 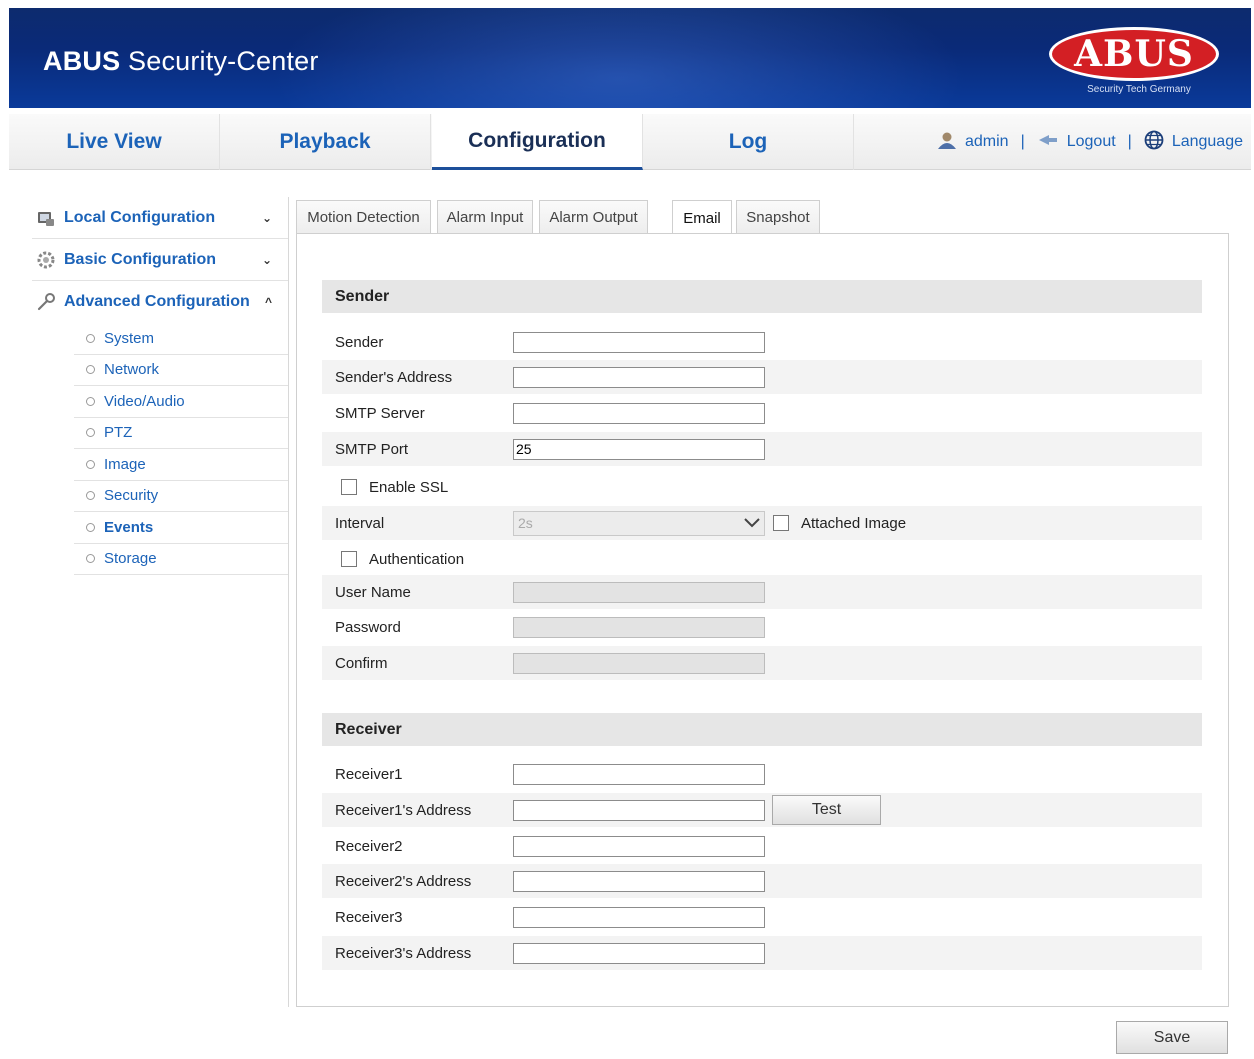 I want to click on tab-playback: Playback, so click(x=325, y=142).